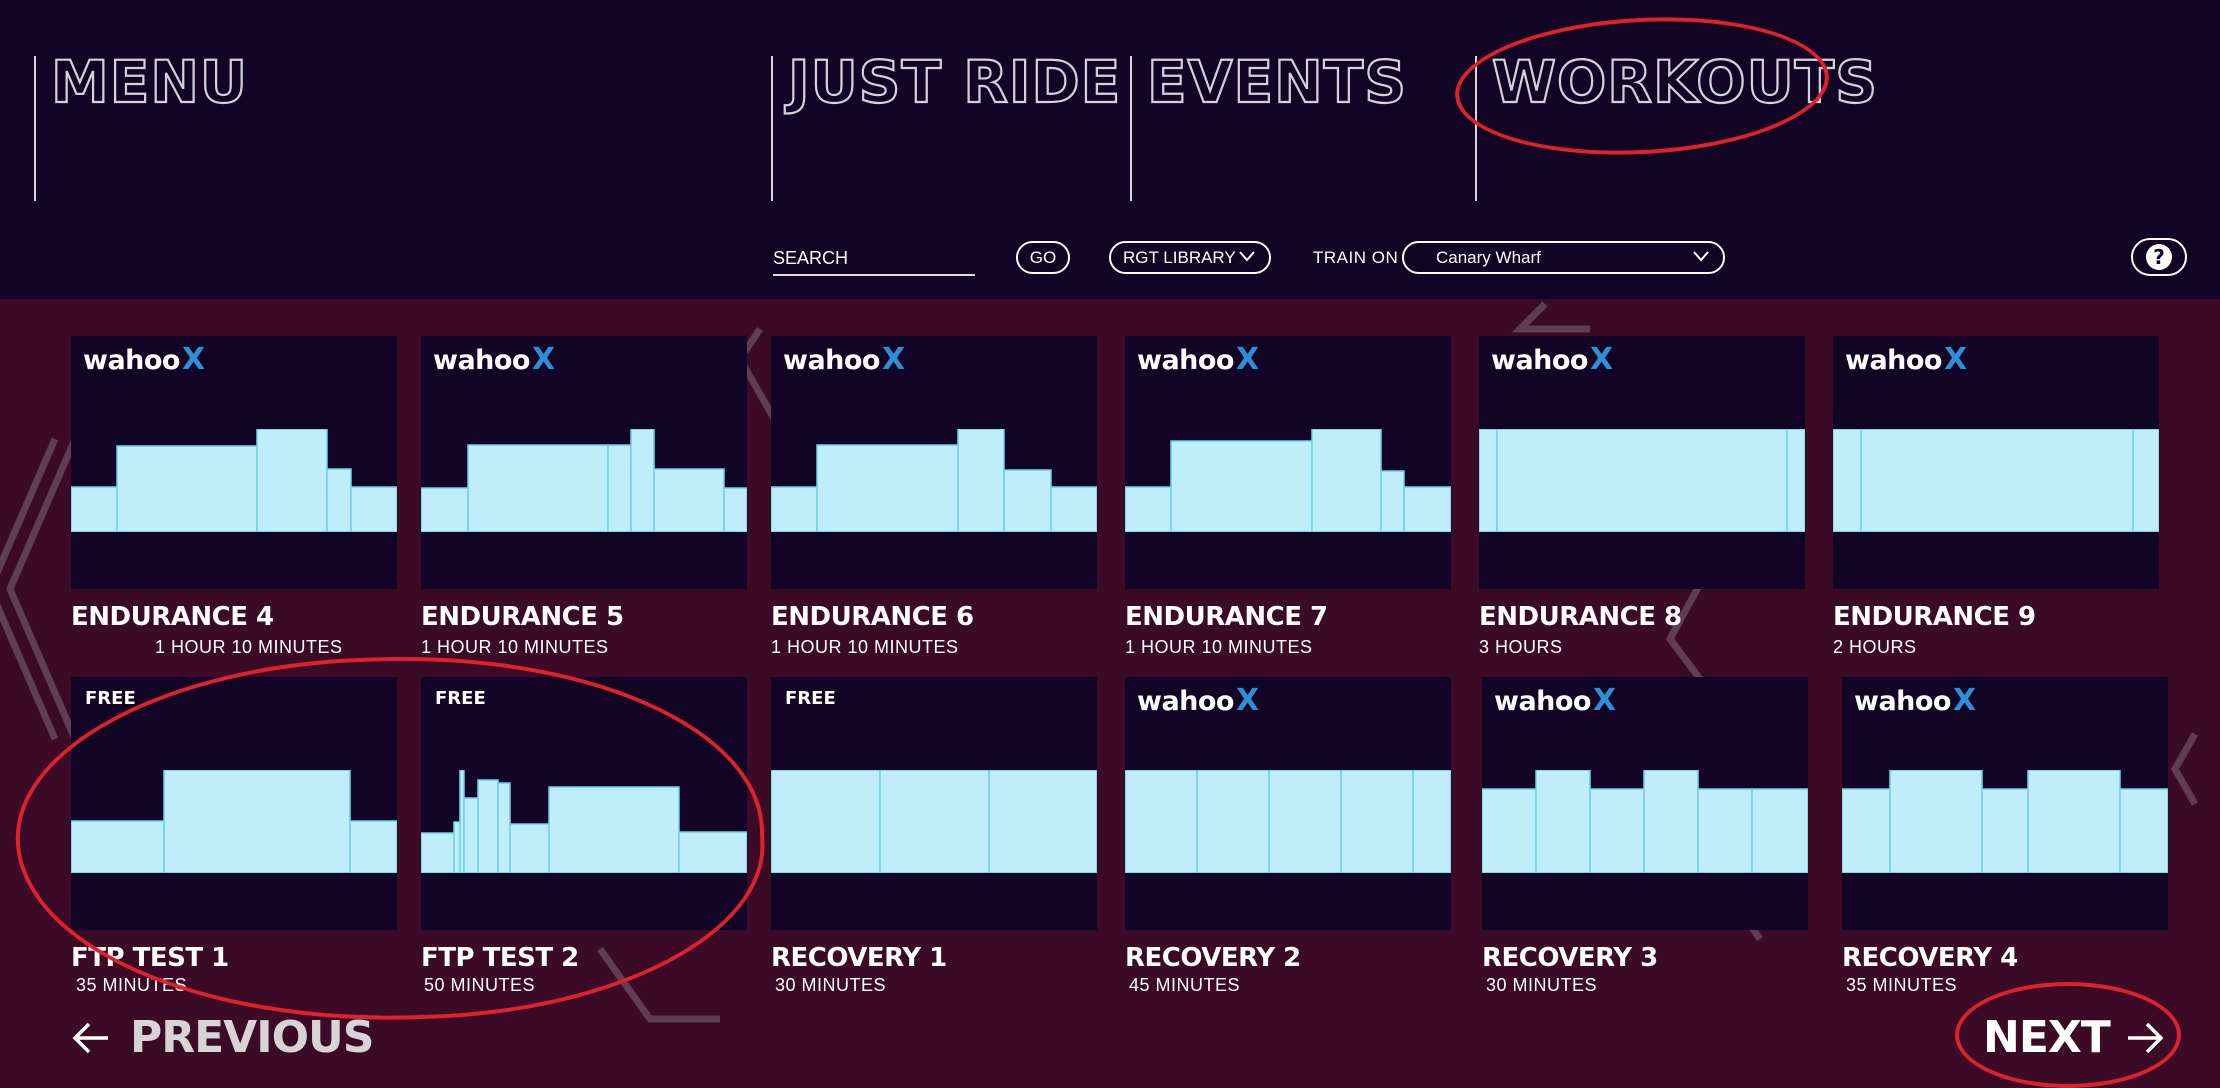  What do you see at coordinates (1934, 617) in the screenshot?
I see `workout-title: ENDURANCE 9` at bounding box center [1934, 617].